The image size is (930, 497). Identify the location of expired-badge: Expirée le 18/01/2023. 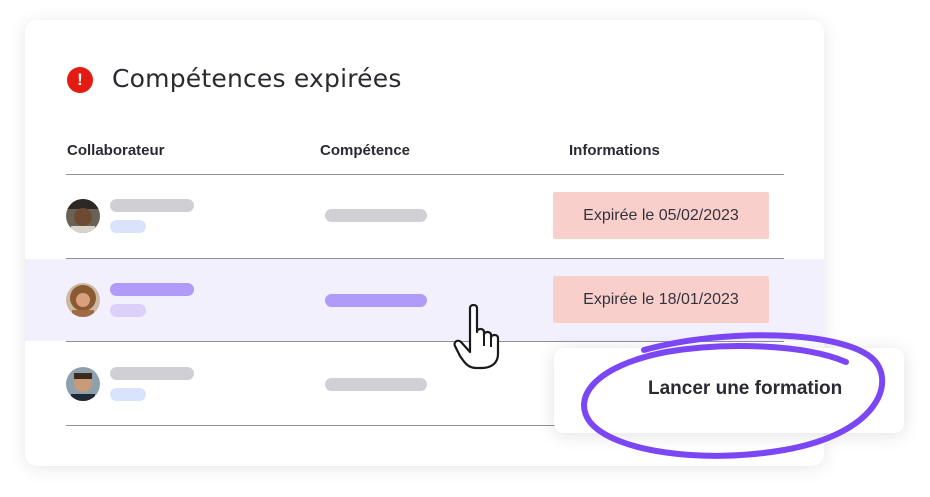
(661, 299).